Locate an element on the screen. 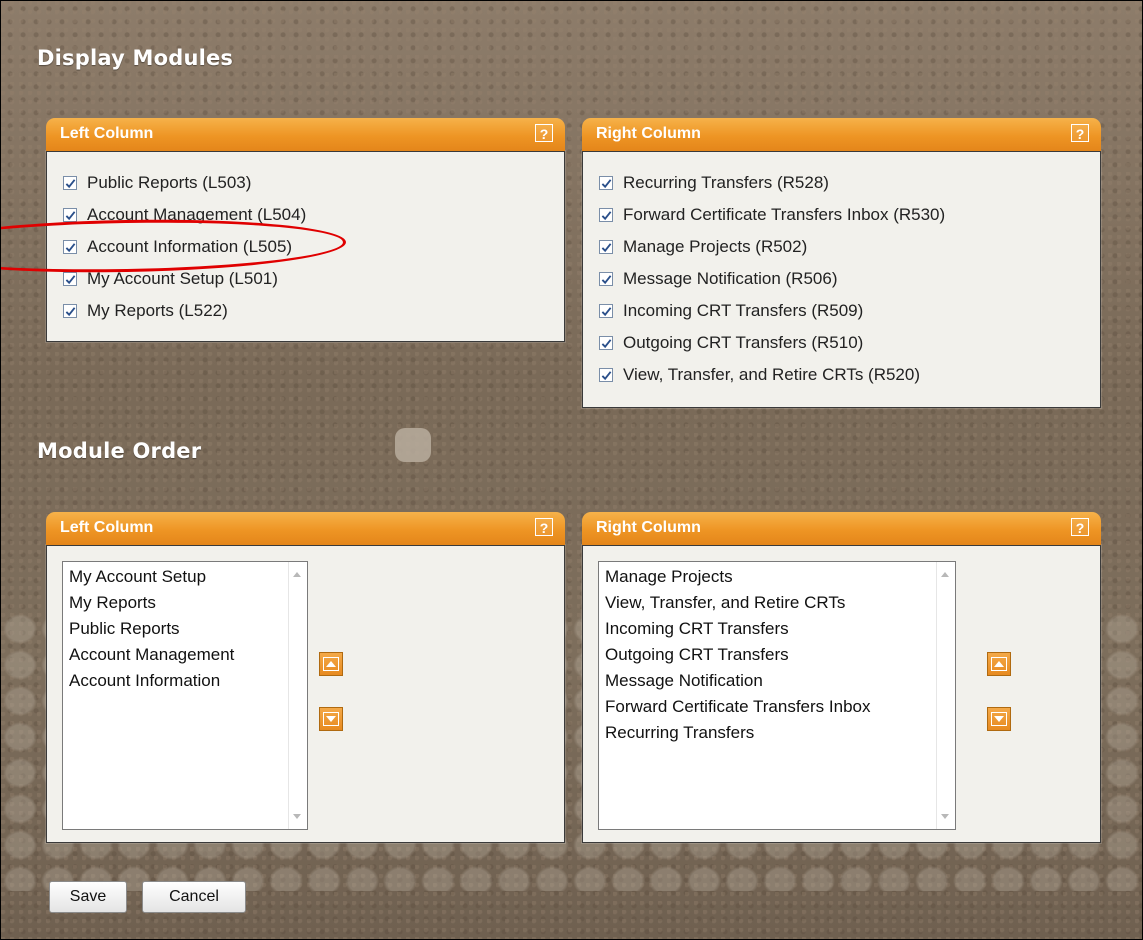 This screenshot has height=940, width=1143. checkbox-label: My Reports (L522) is located at coordinates (157, 310).